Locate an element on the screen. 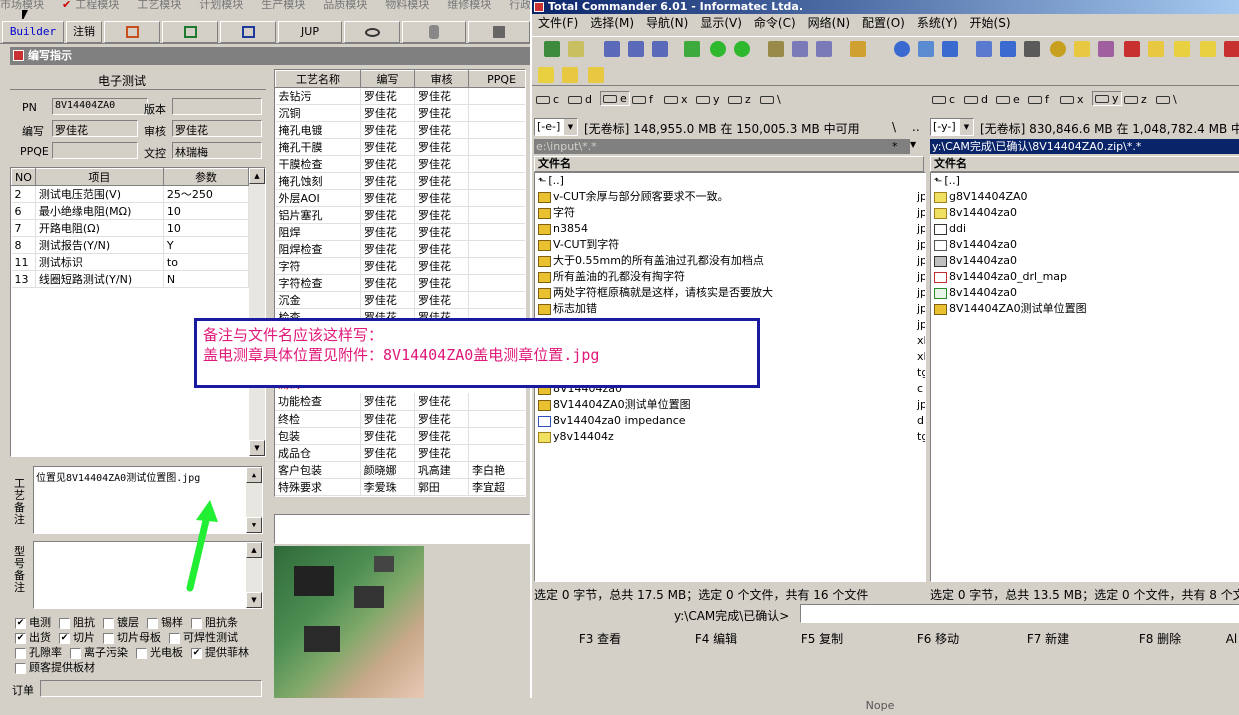 This screenshot has width=1239, height=715. notepad-icon is located at coordinates (984, 49).